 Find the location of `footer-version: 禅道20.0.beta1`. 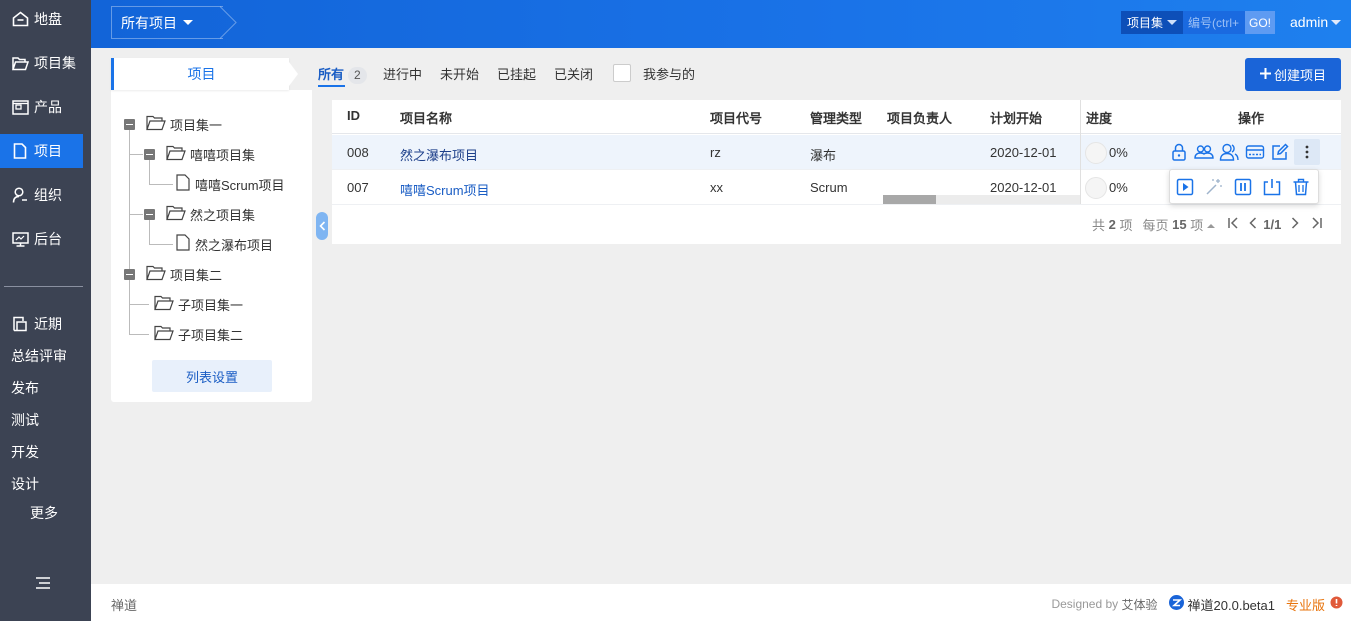

footer-version: 禅道20.0.beta1 is located at coordinates (1231, 604).